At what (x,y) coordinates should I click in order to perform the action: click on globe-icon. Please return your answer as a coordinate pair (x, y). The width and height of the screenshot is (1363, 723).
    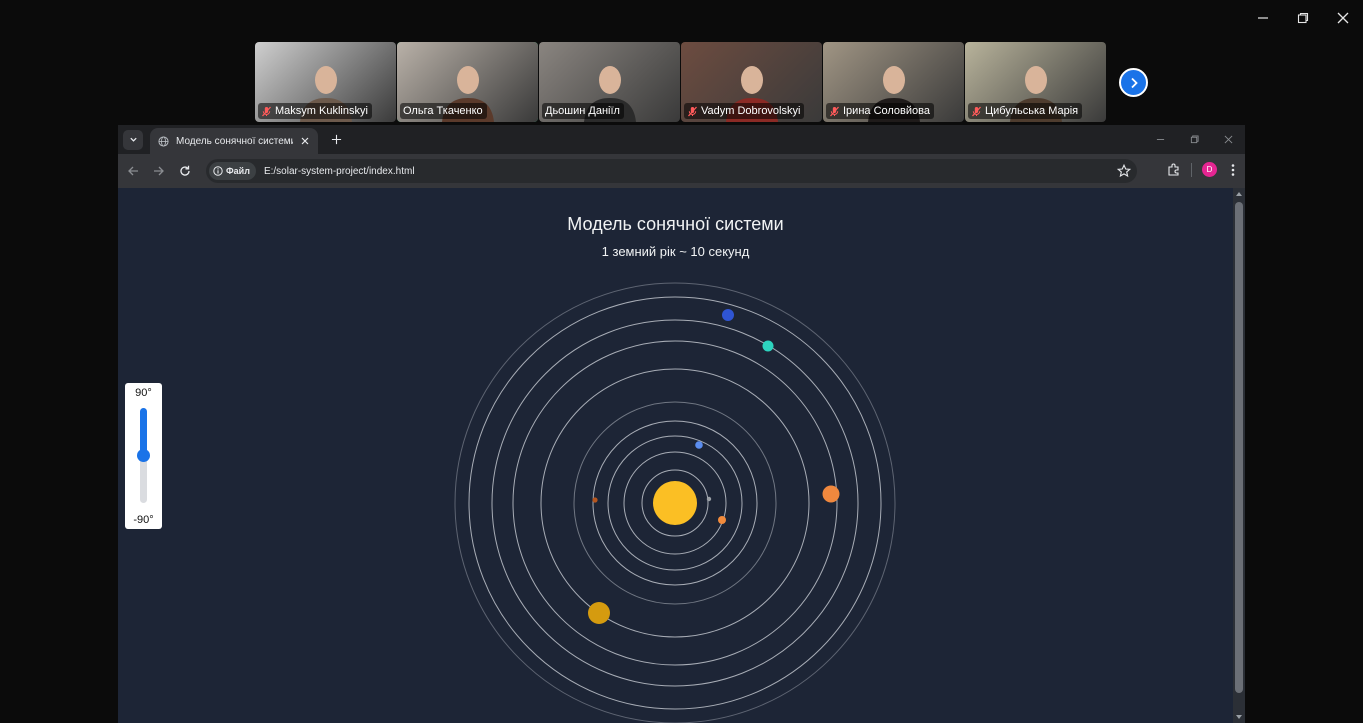
    Looking at the image, I should click on (163, 141).